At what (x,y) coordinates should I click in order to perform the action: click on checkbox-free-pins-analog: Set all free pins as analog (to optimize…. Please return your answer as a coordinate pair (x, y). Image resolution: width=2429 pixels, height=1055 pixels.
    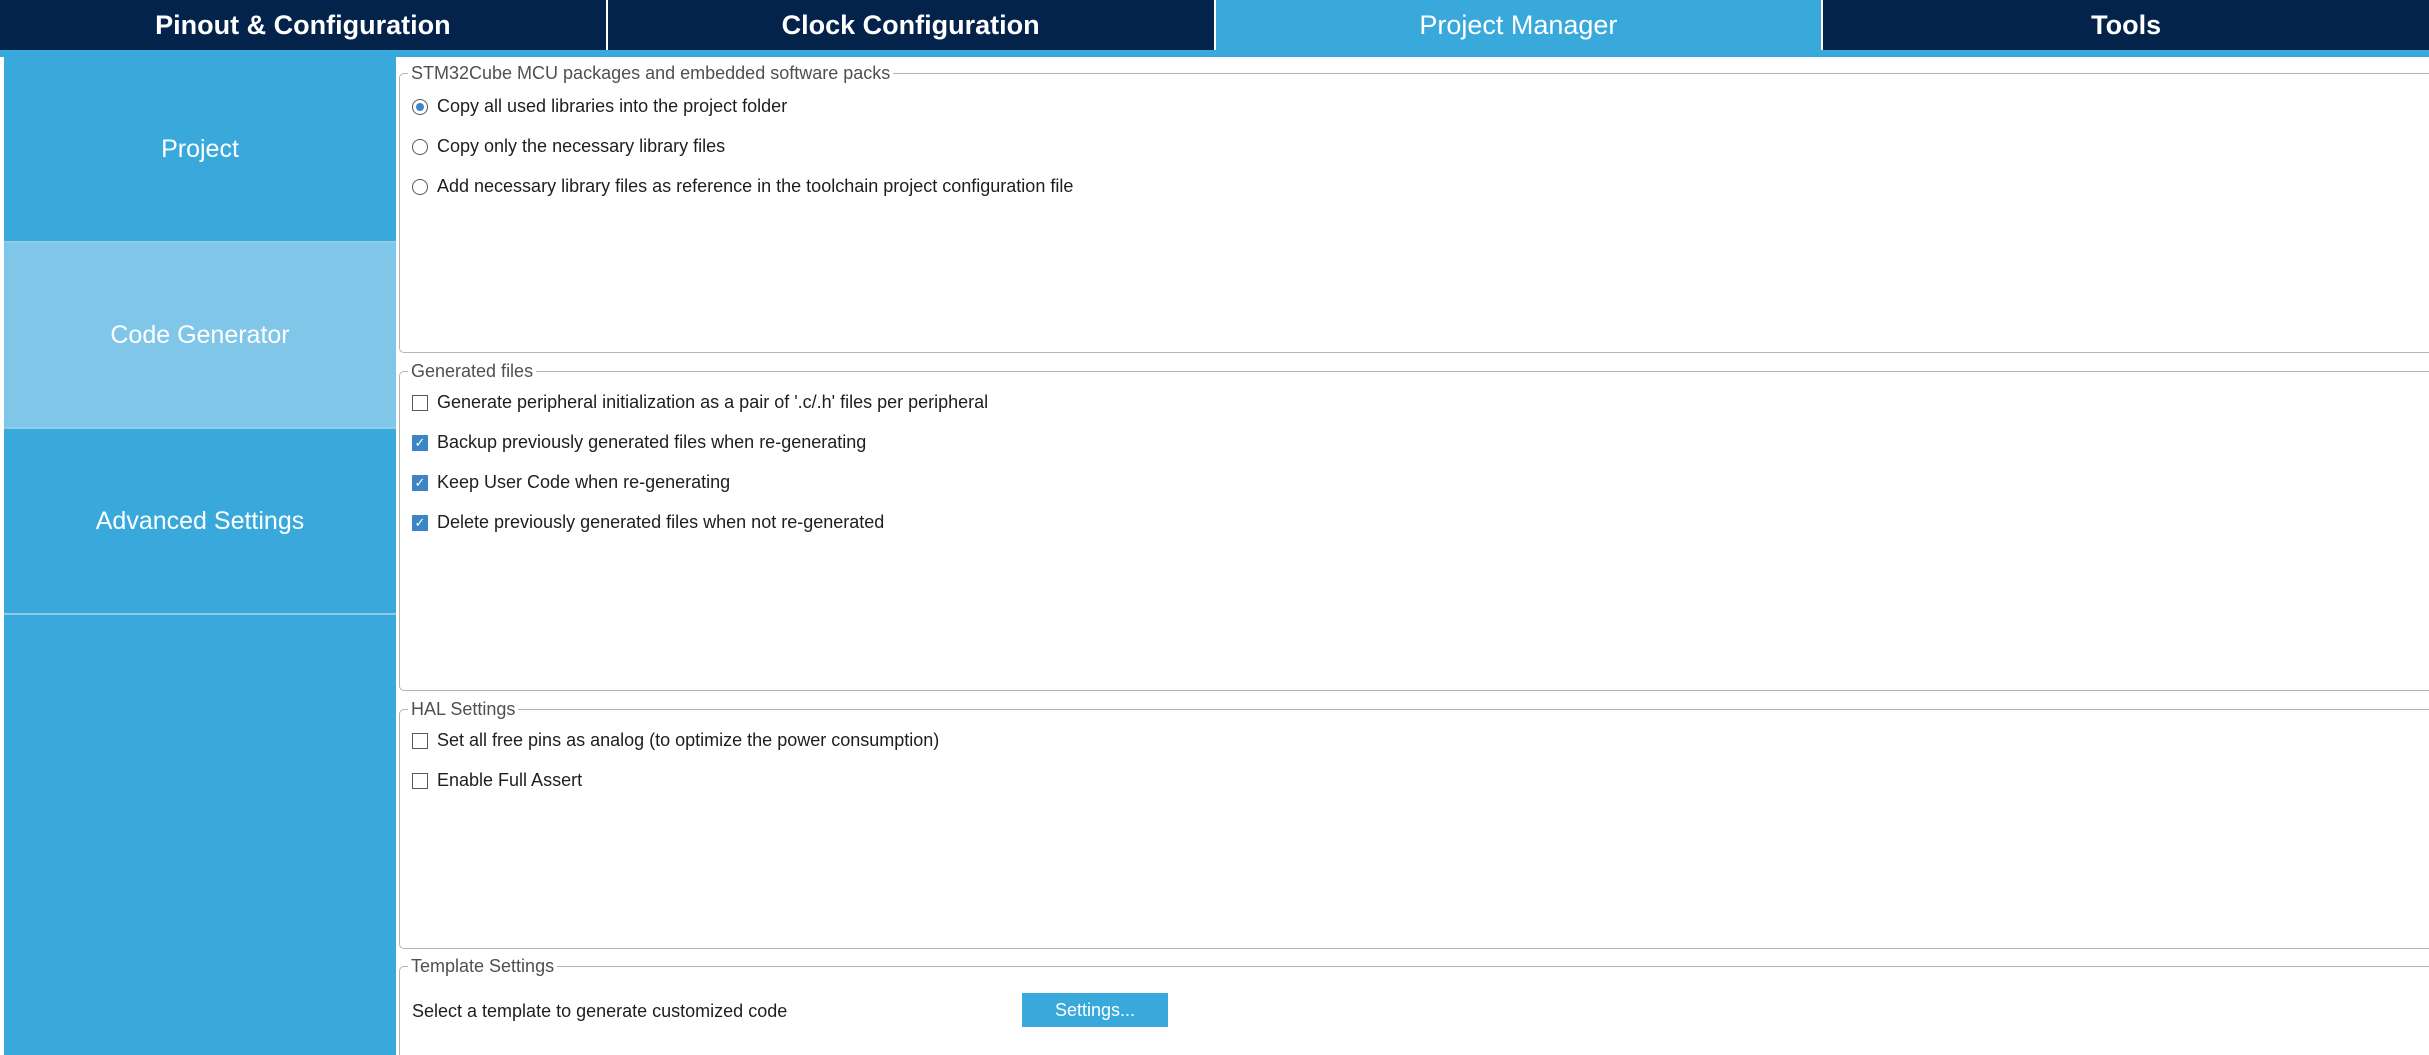
    Looking at the image, I should click on (675, 740).